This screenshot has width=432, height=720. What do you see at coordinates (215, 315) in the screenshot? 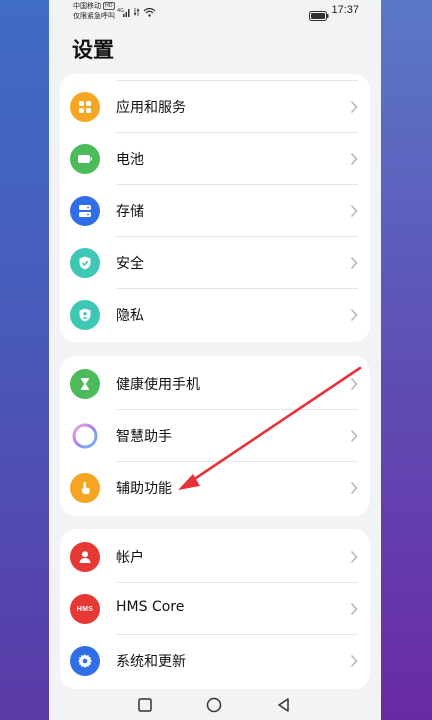
I see `settings-item-privacy: 隐私` at bounding box center [215, 315].